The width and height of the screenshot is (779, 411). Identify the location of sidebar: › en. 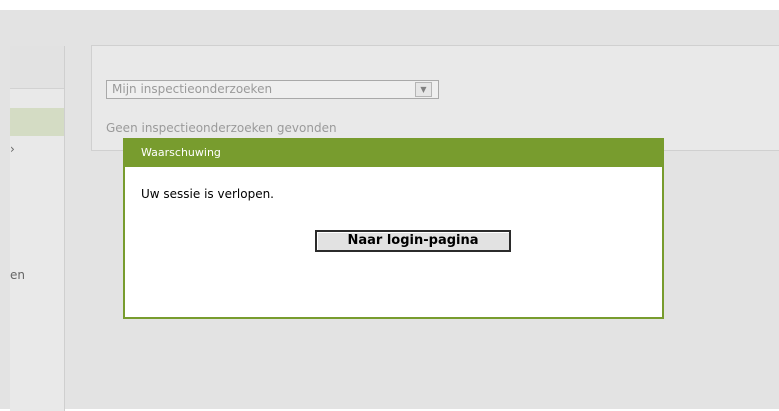
(37, 228).